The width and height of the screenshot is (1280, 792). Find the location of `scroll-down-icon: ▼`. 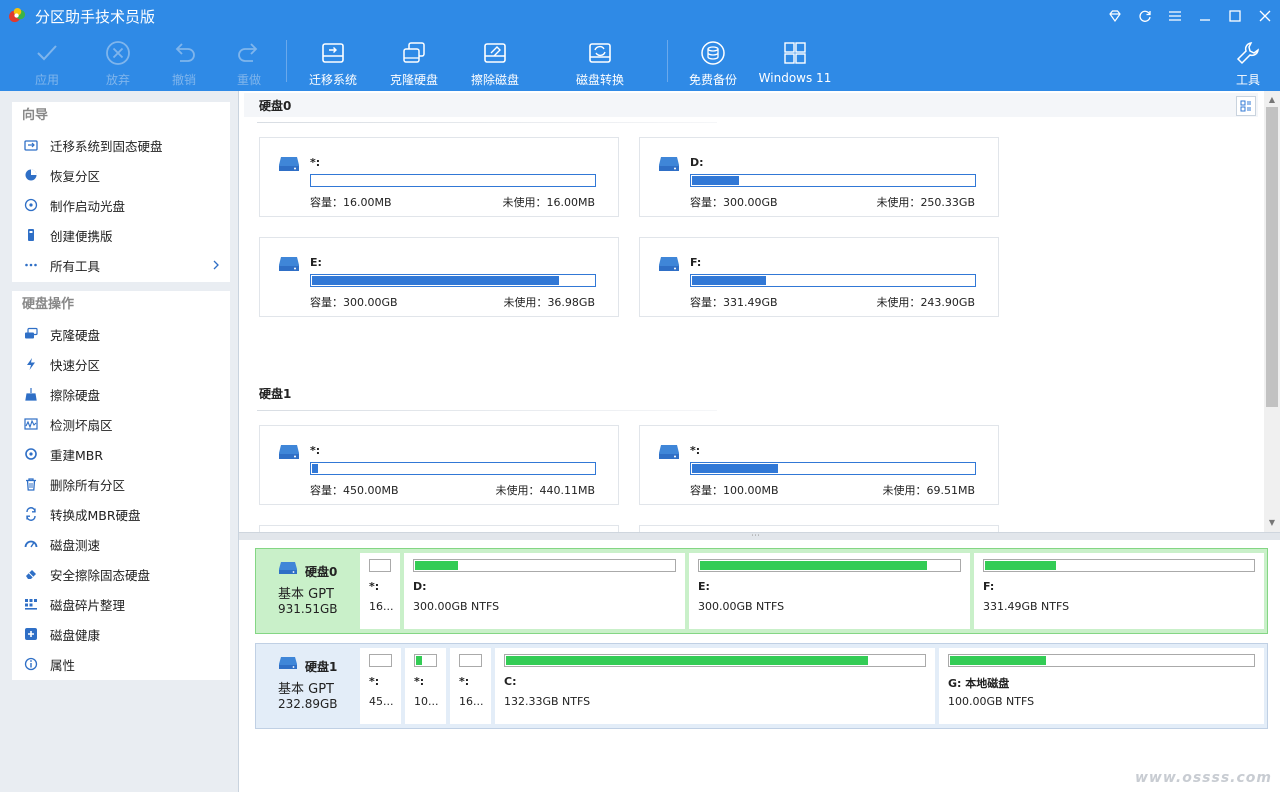

scroll-down-icon: ▼ is located at coordinates (1272, 523).